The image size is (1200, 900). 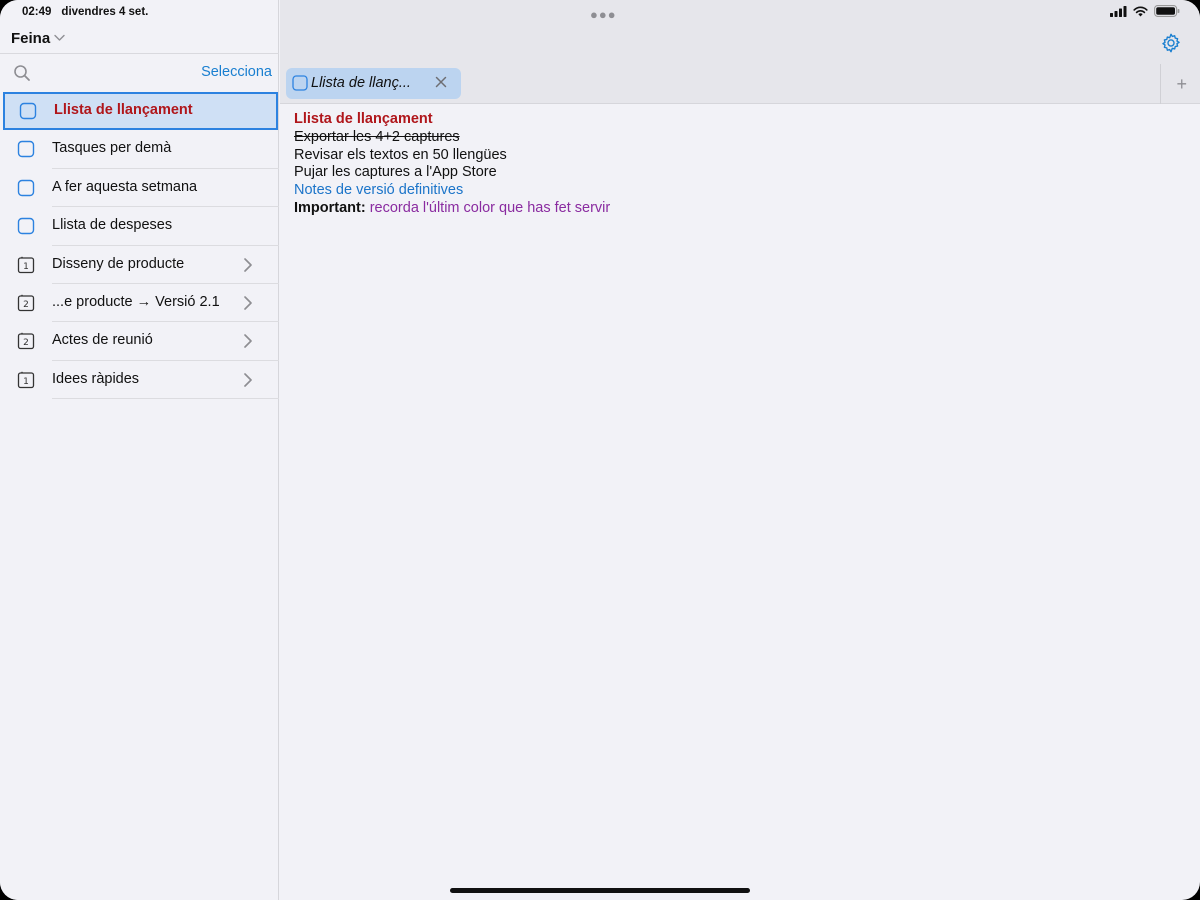 I want to click on home-indicator, so click(x=600, y=890).